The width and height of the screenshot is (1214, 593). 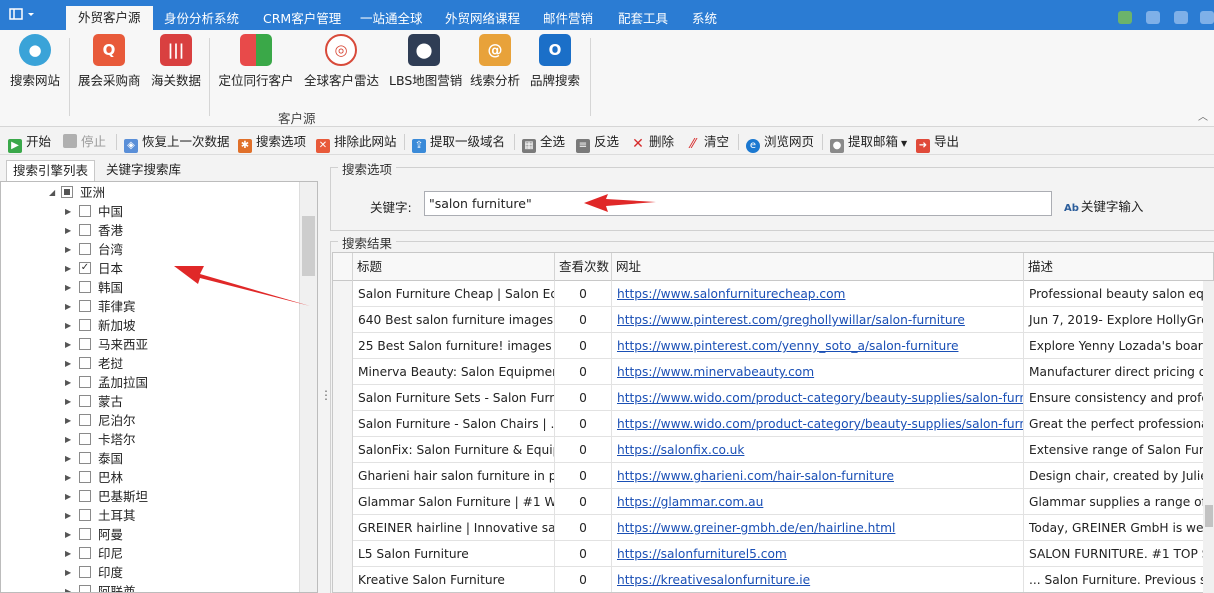 I want to click on tree-node: ▶ 尼泊尔, so click(x=150, y=420).